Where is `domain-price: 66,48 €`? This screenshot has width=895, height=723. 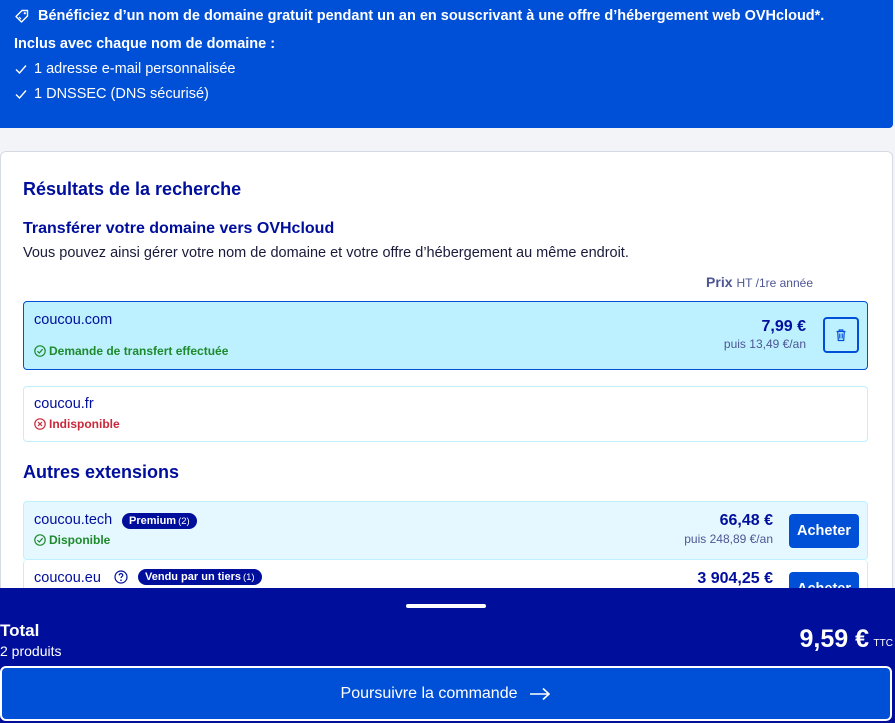
domain-price: 66,48 € is located at coordinates (746, 520).